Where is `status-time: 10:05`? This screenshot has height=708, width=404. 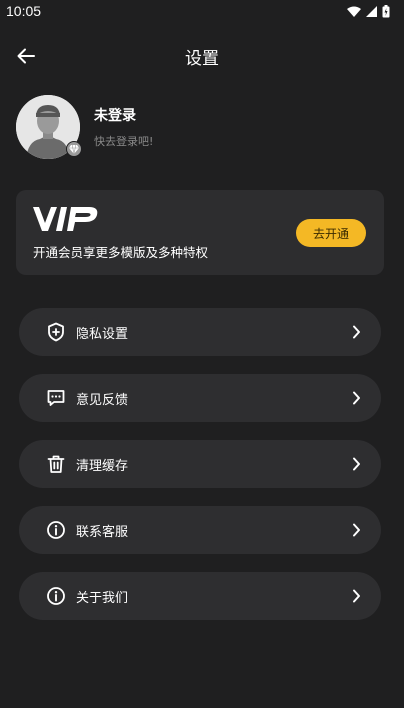
status-time: 10:05 is located at coordinates (24, 11).